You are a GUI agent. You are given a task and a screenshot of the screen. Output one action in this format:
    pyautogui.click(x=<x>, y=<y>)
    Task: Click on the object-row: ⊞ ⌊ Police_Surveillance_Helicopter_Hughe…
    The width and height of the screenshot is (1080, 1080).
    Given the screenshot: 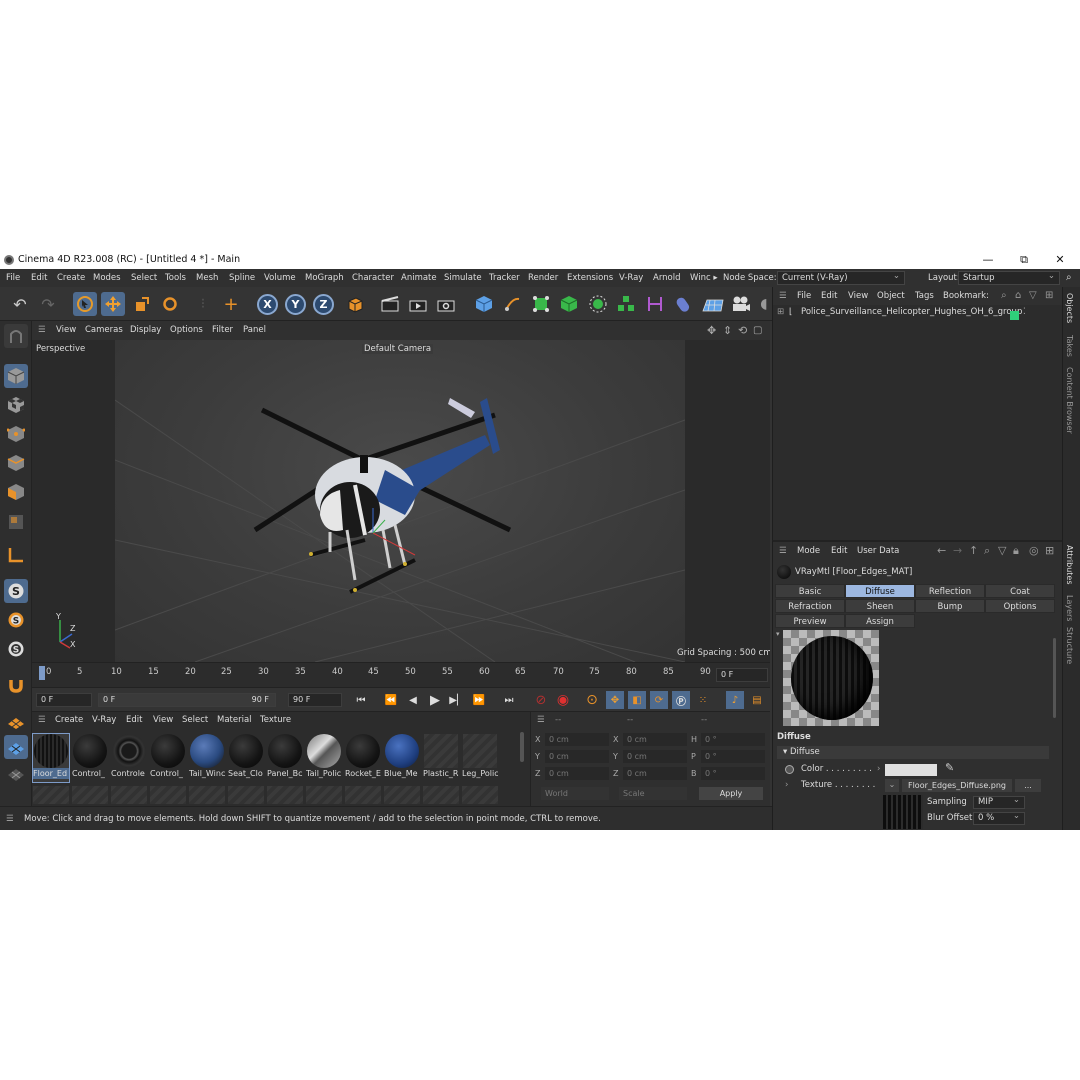 What is the action you would take?
    pyautogui.click(x=912, y=315)
    